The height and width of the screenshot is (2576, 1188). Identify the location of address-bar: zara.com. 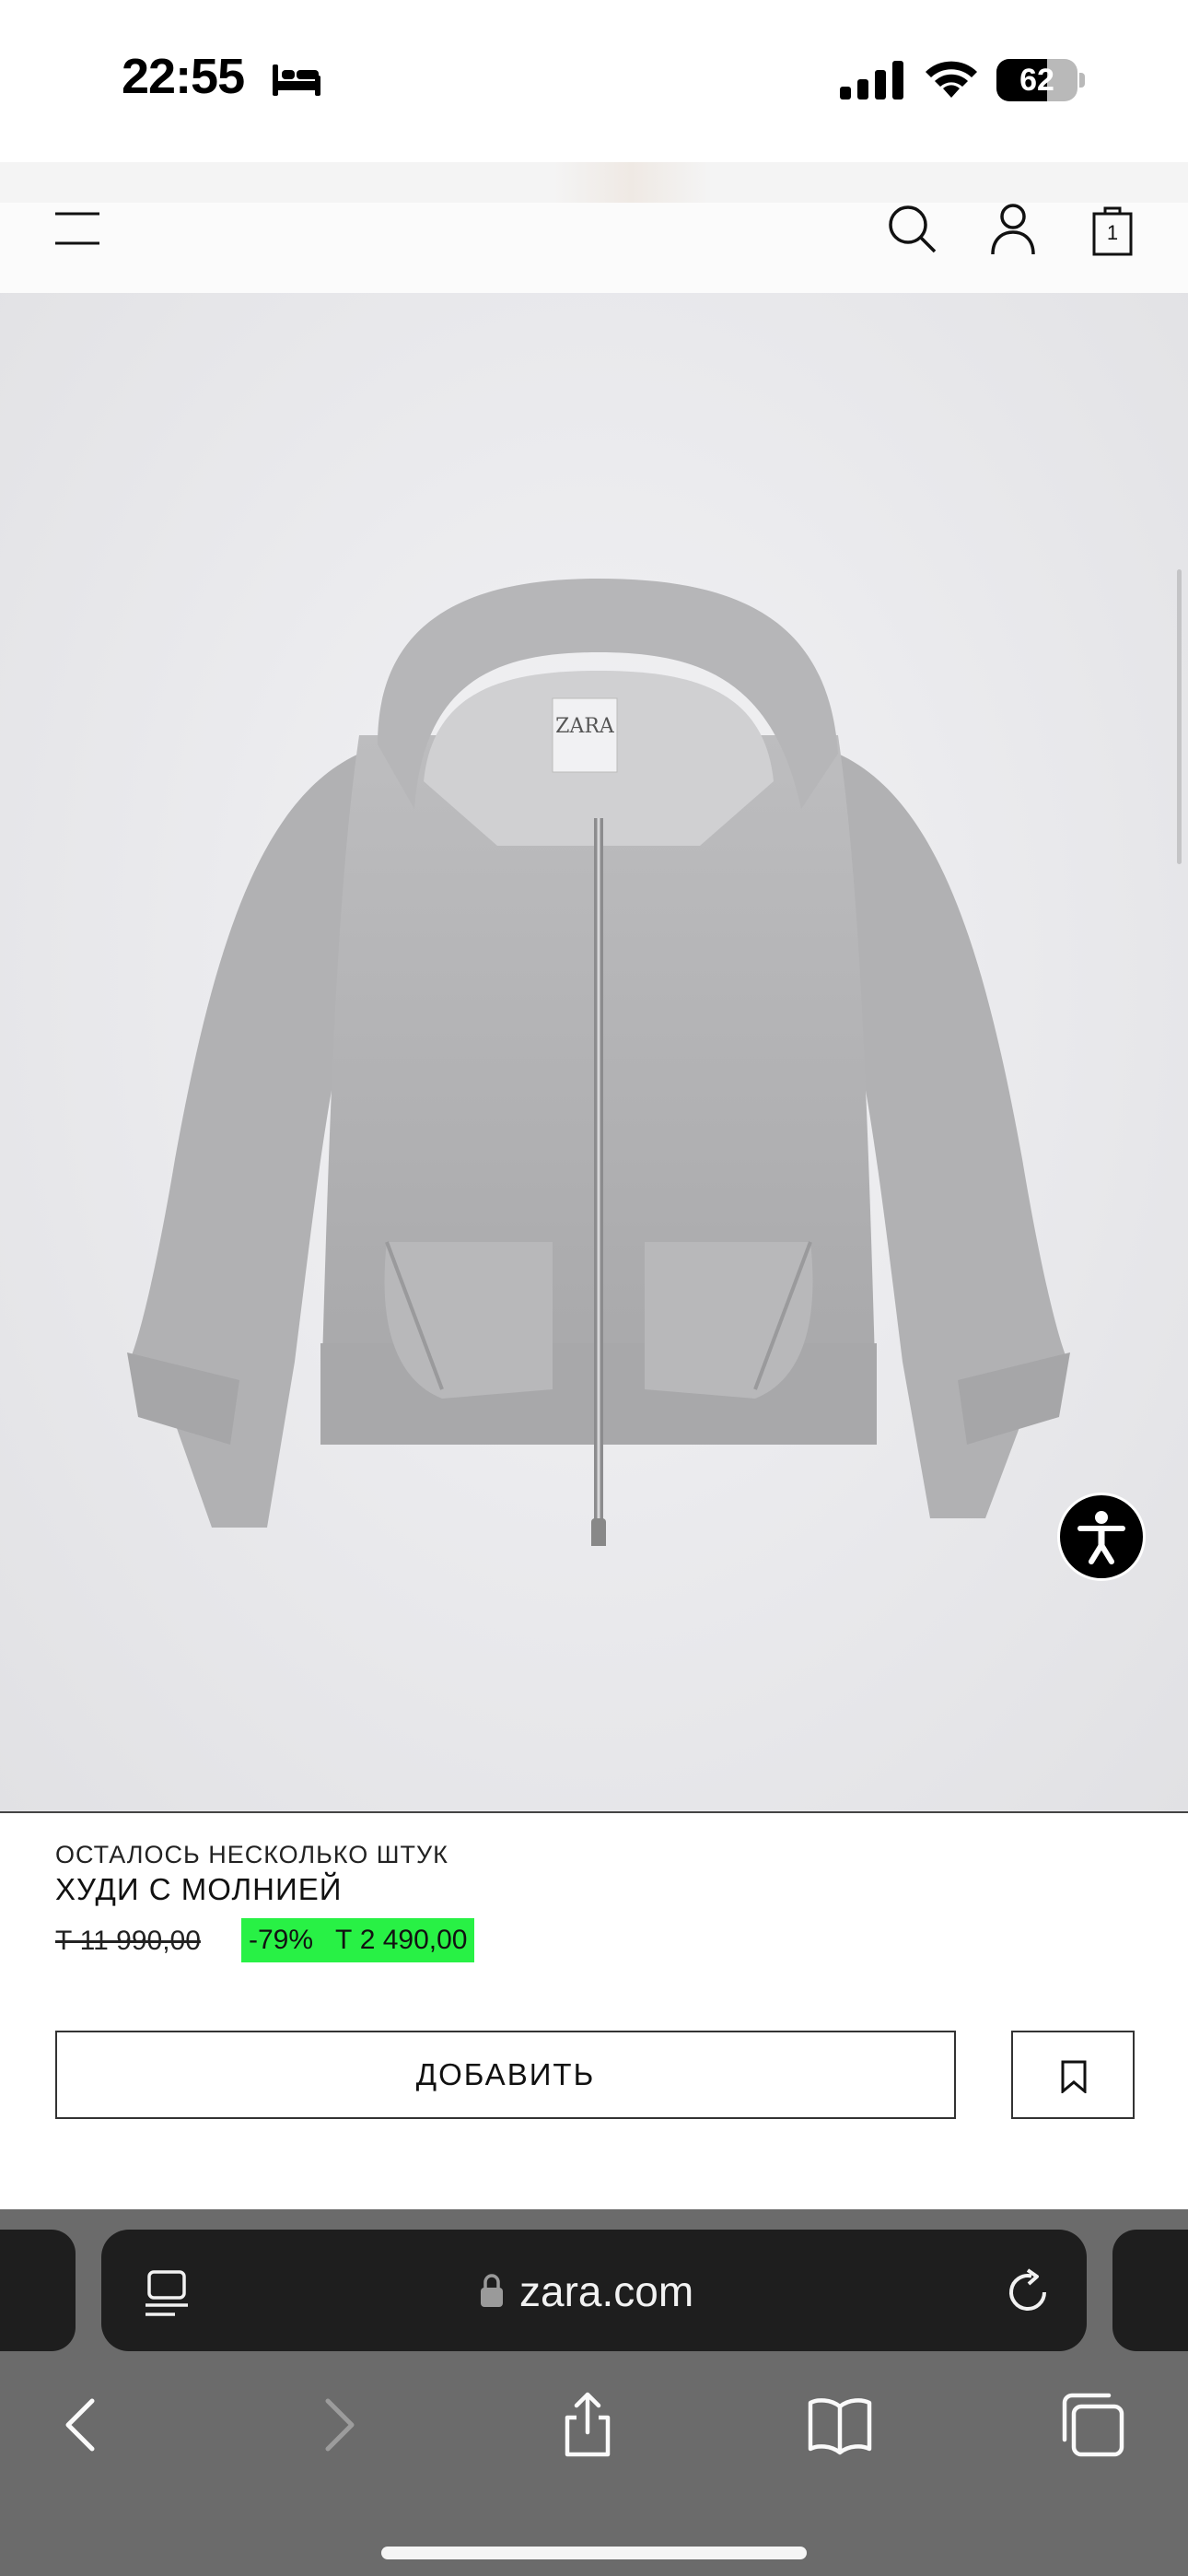
(594, 2290).